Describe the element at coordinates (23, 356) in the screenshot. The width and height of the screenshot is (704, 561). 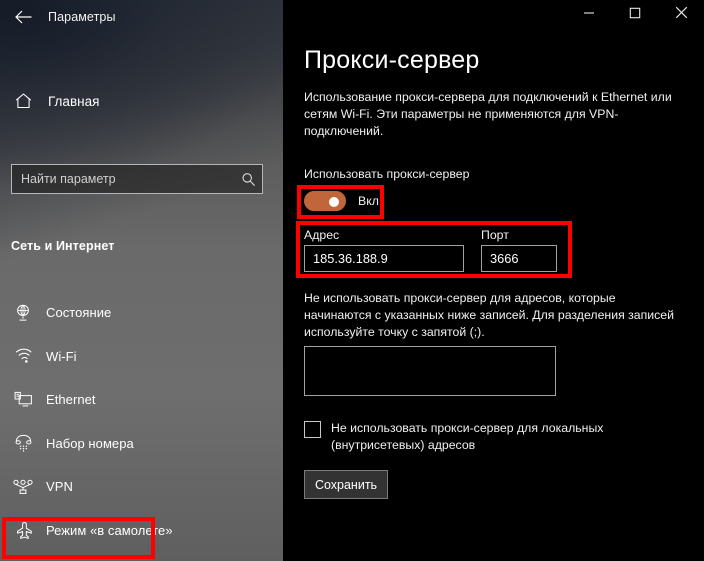
I see `wifi-icon` at that location.